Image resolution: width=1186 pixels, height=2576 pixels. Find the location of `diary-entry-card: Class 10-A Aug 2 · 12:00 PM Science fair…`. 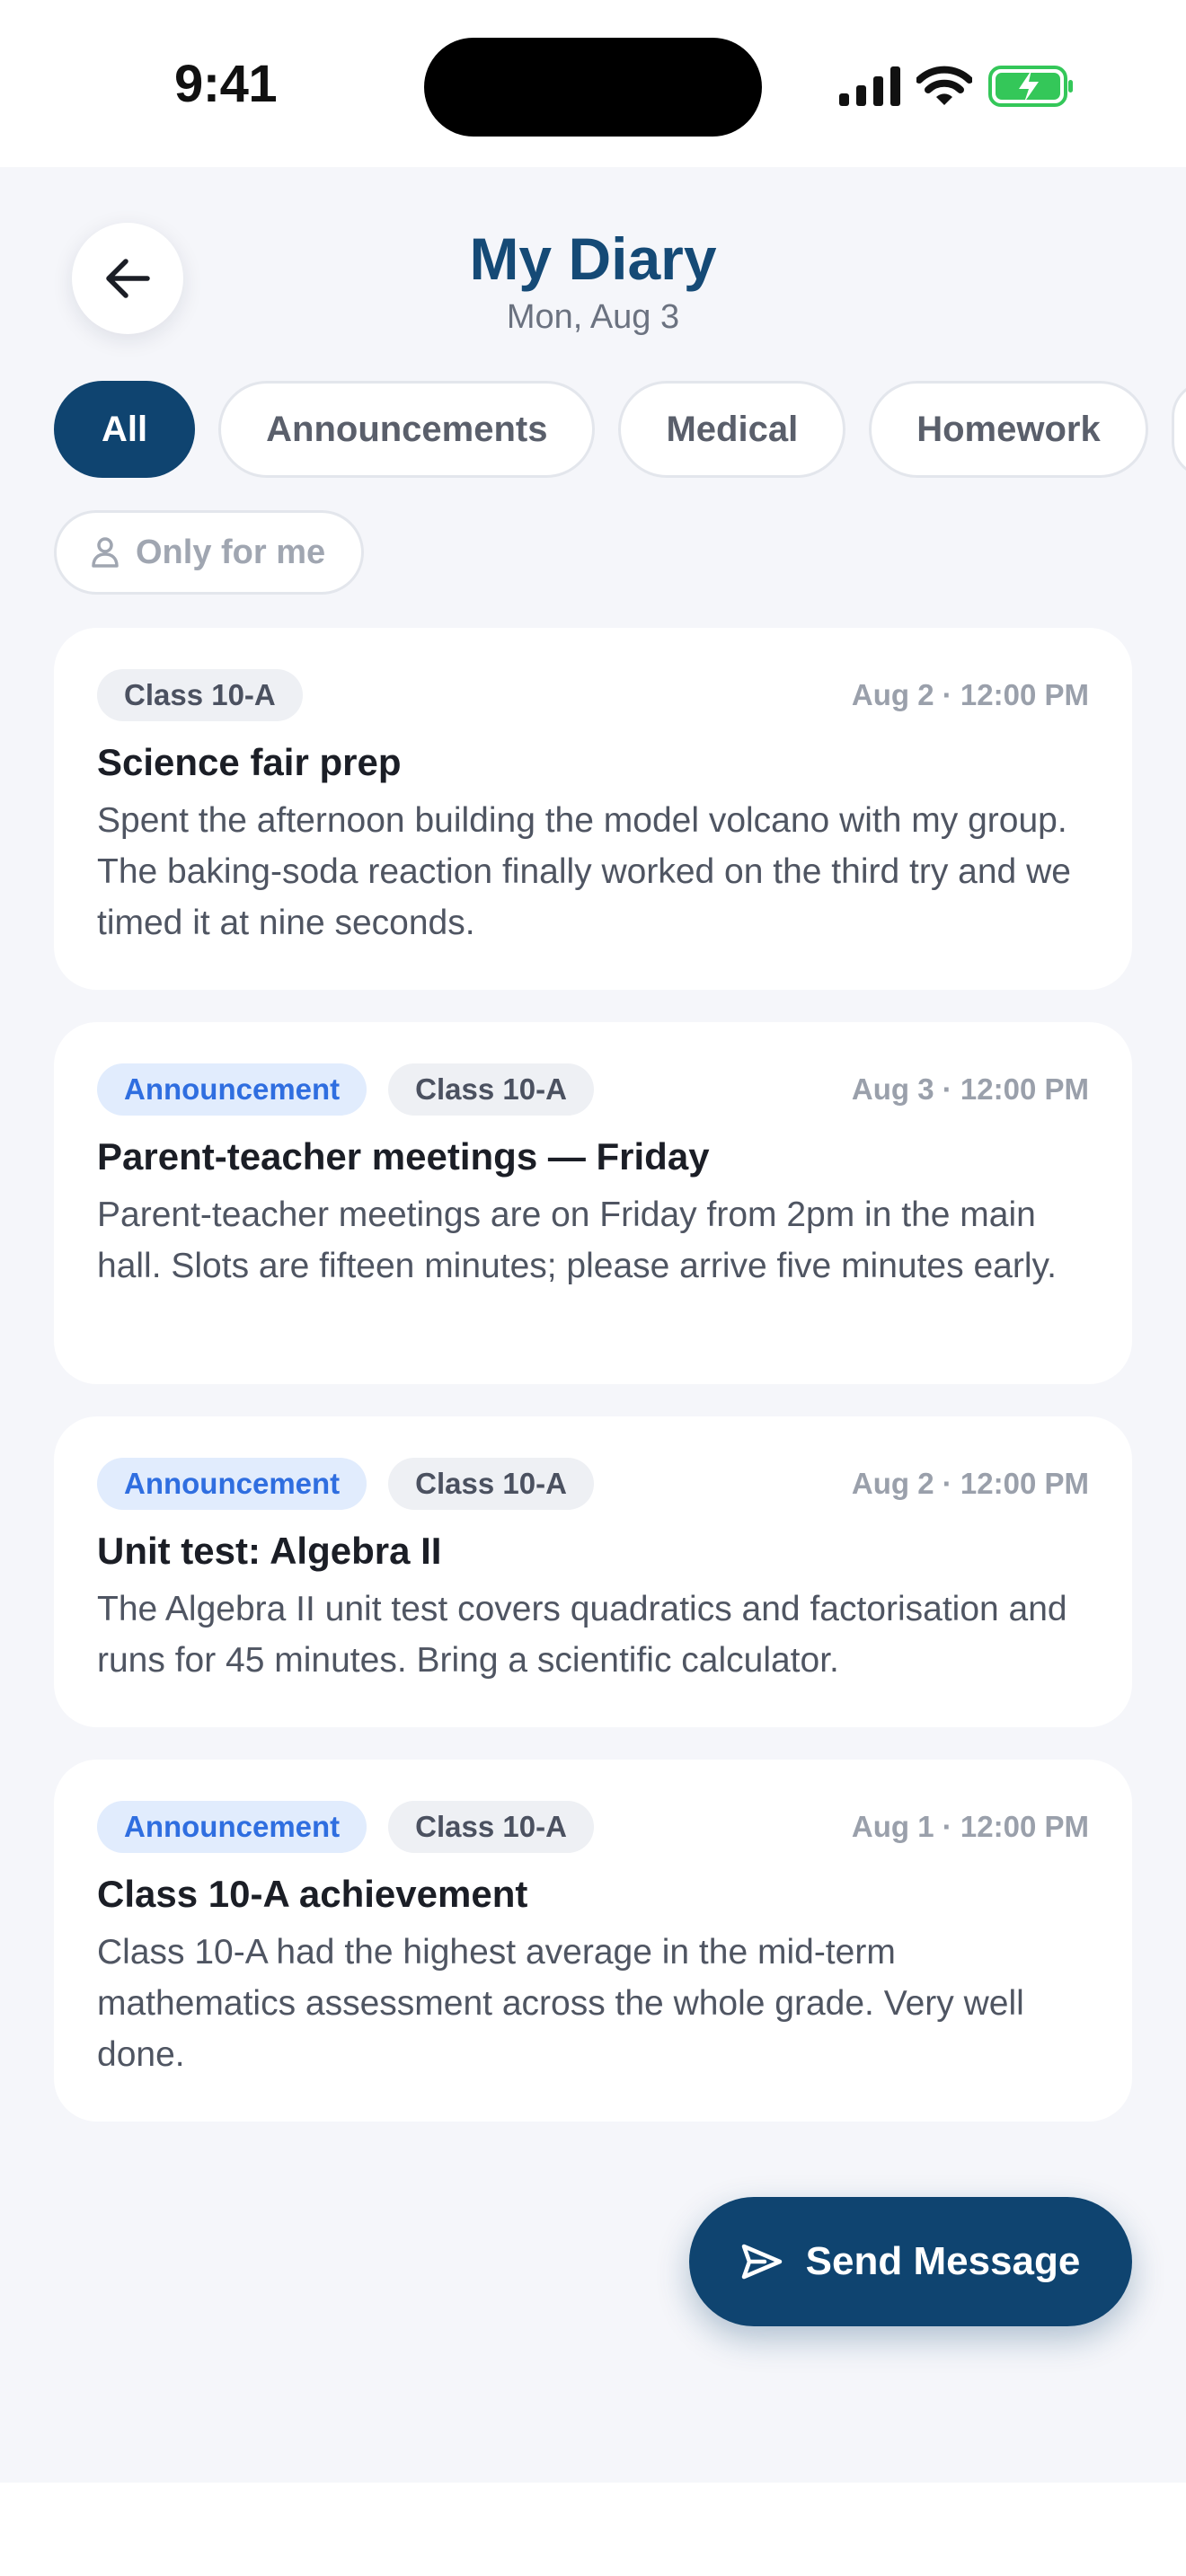

diary-entry-card: Class 10-A Aug 2 · 12:00 PM Science fair… is located at coordinates (593, 809).